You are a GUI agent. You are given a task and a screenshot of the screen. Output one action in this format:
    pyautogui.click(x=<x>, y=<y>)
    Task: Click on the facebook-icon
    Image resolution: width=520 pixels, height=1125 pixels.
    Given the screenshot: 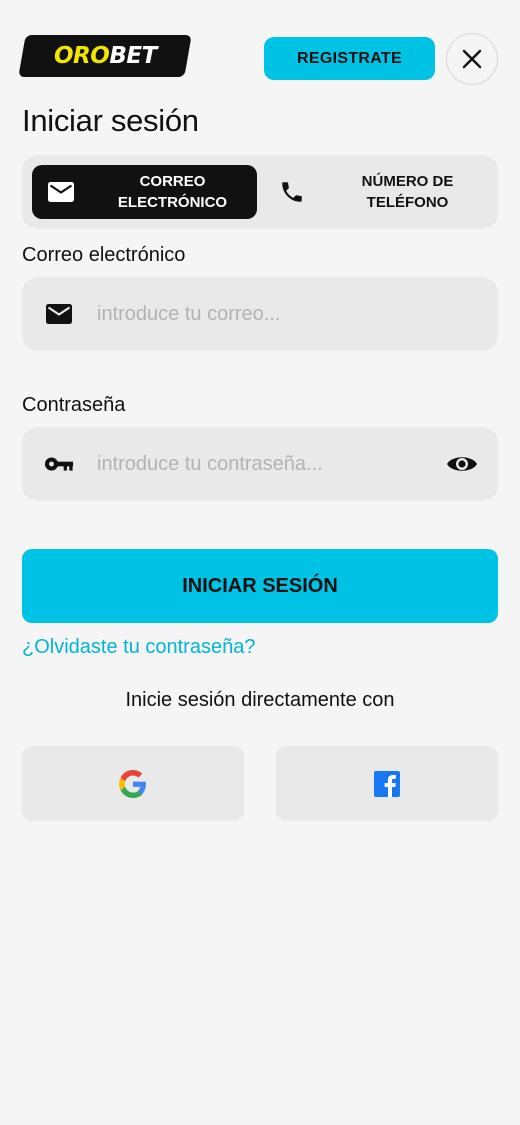 What is the action you would take?
    pyautogui.click(x=387, y=783)
    